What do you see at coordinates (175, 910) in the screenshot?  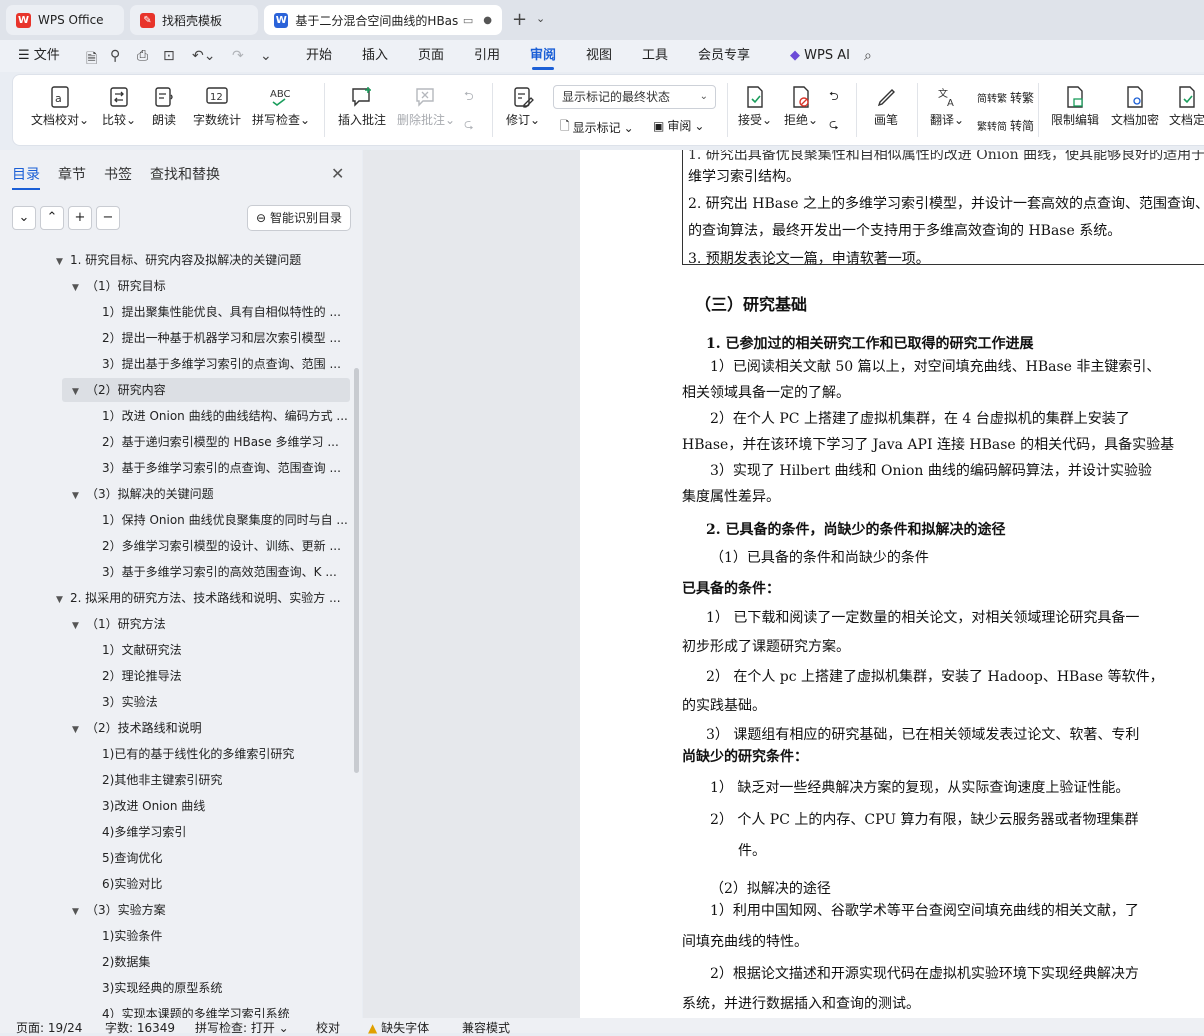 I see `toc-item: ▼ （3）实验方案` at bounding box center [175, 910].